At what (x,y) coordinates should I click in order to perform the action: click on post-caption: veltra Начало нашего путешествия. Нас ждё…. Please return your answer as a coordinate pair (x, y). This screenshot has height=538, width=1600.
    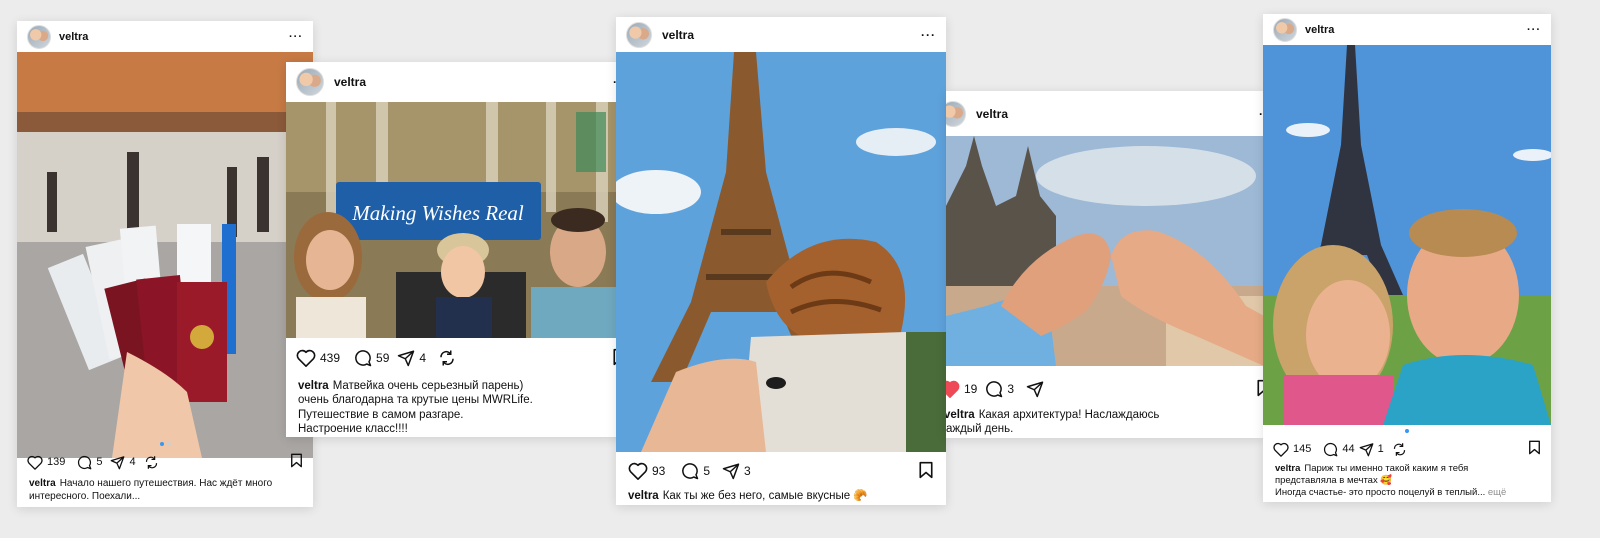
    Looking at the image, I should click on (165, 490).